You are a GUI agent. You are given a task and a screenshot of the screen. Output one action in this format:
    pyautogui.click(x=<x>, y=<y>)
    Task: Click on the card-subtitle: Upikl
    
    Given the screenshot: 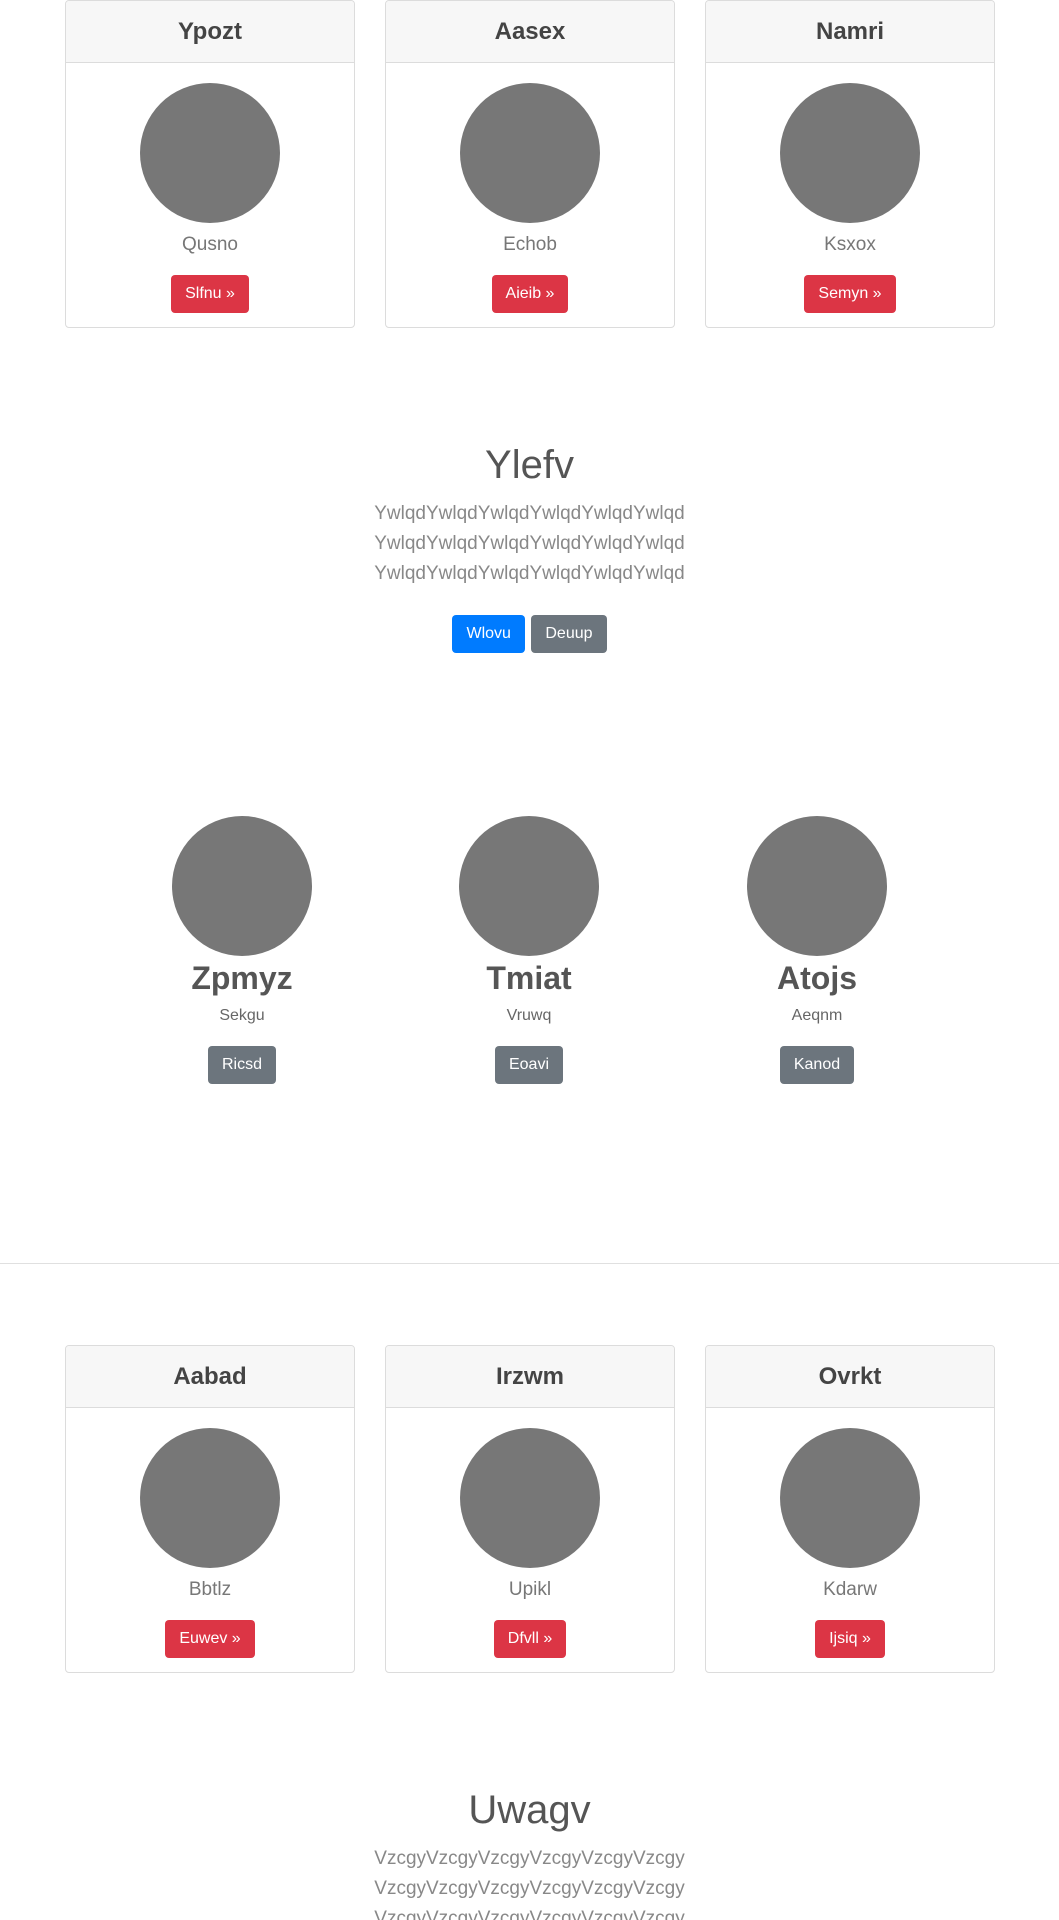 What is the action you would take?
    pyautogui.click(x=530, y=1589)
    